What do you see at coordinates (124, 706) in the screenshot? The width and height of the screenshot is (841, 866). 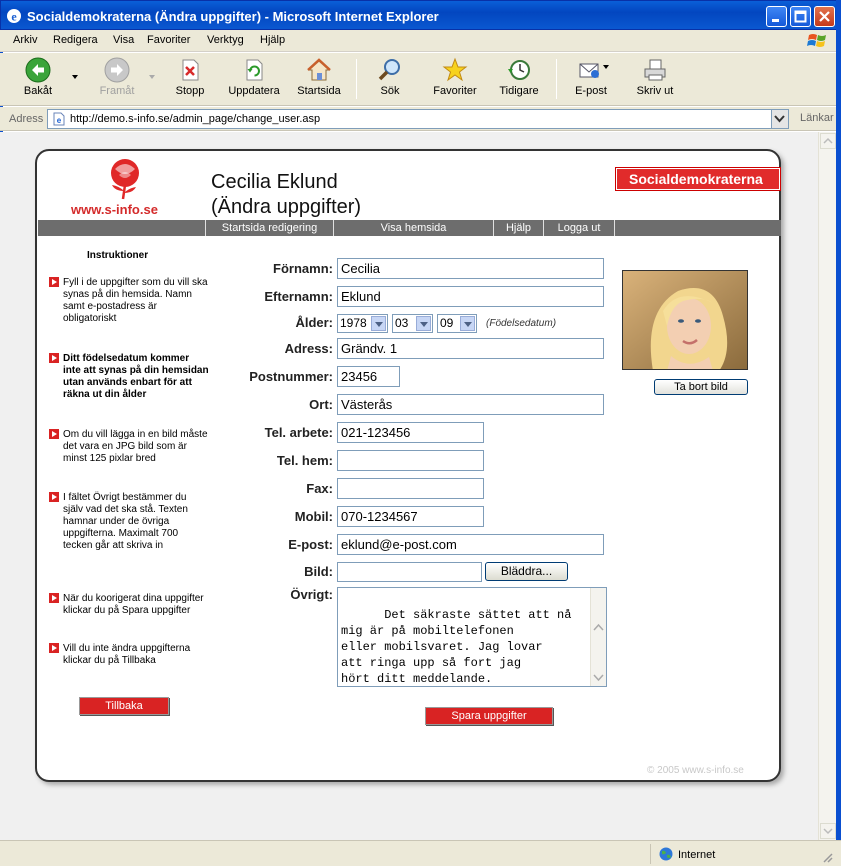 I see `back-link-button: Tillbaka` at bounding box center [124, 706].